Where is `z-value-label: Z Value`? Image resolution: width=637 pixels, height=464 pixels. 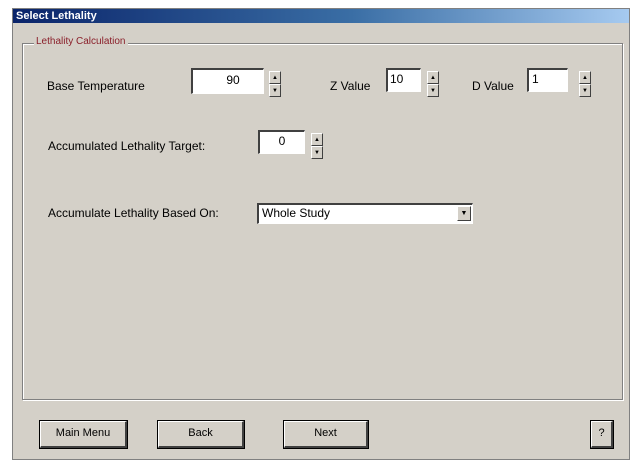
z-value-label: Z Value is located at coordinates (350, 86).